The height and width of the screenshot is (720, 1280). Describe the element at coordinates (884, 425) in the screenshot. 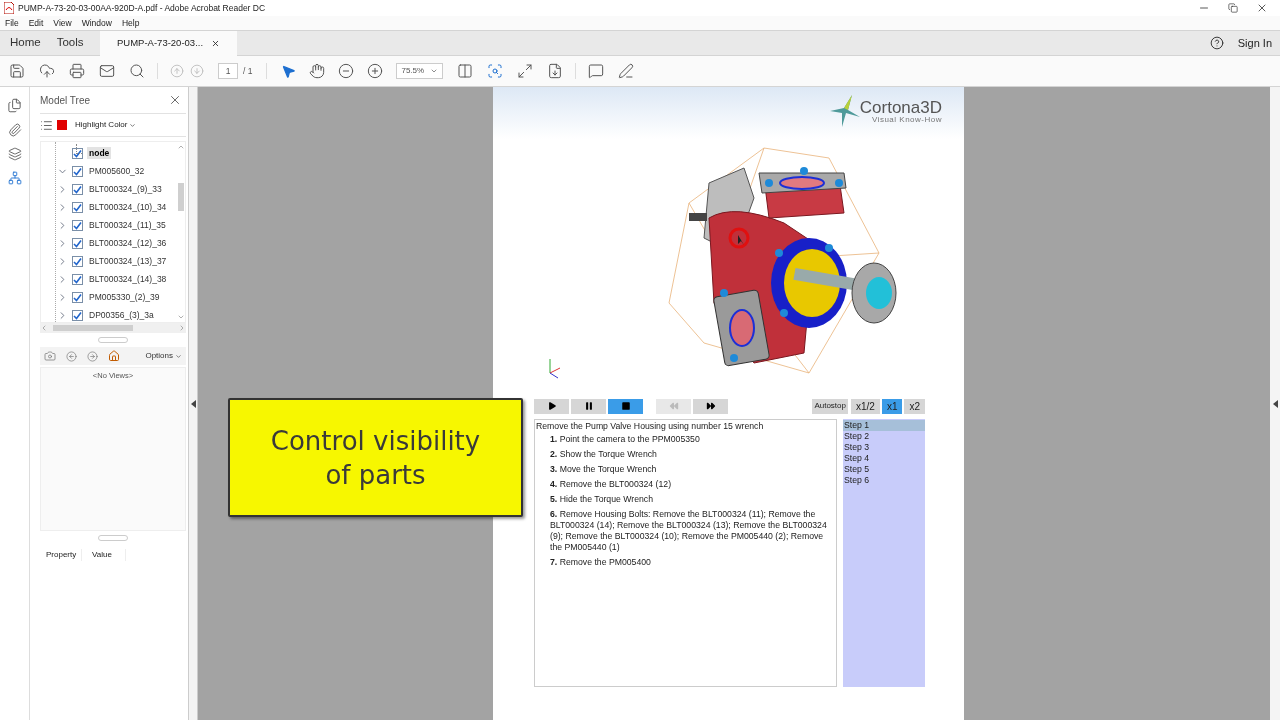

I see `step-item: Step 1` at that location.